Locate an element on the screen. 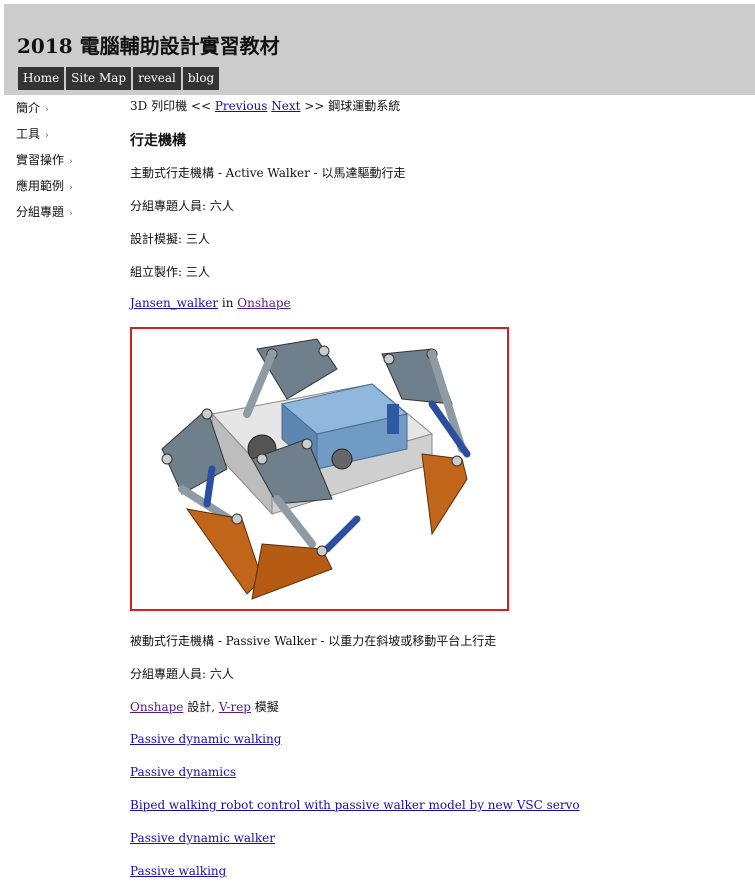 The height and width of the screenshot is (892, 755). vrep-link: V-rep is located at coordinates (235, 707).